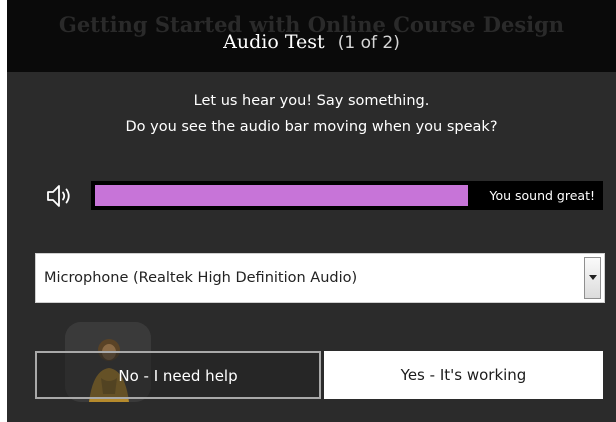 Image resolution: width=616 pixels, height=422 pixels. I want to click on audio-level-meter: You sound great!, so click(347, 195).